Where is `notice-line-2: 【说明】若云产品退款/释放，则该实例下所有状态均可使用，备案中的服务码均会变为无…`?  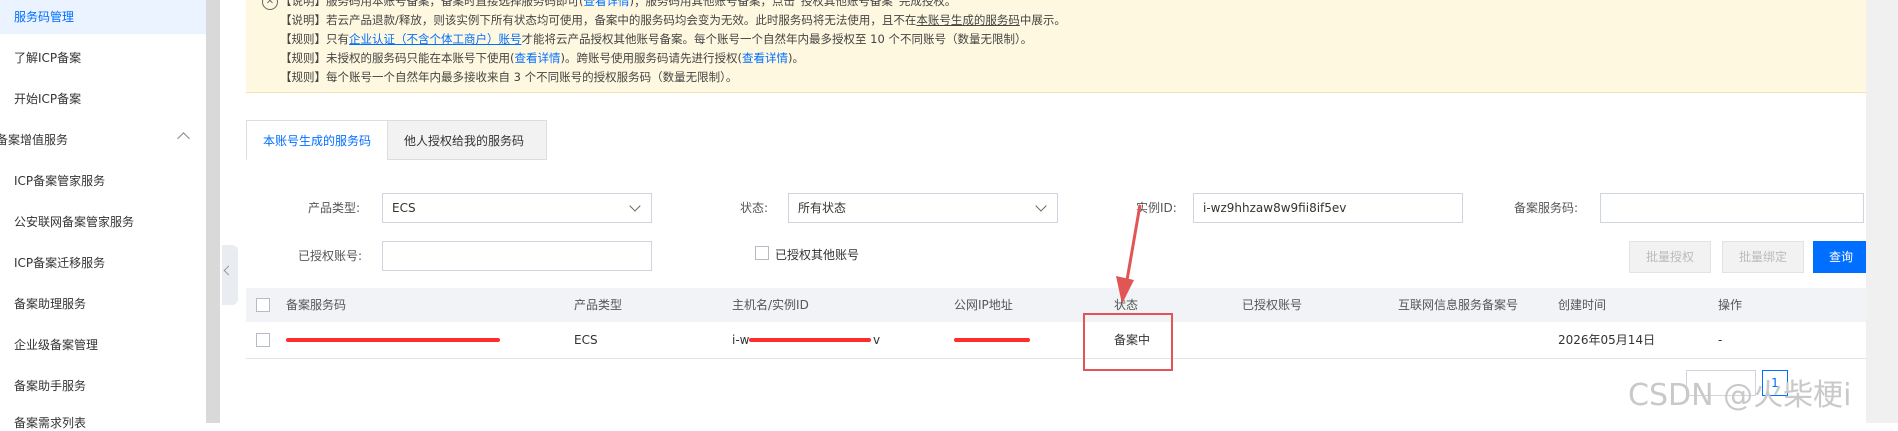
notice-line-2: 【说明】若云产品退款/释放，则该实例下所有状态均可使用，备案中的服务码均会变为无… is located at coordinates (673, 20).